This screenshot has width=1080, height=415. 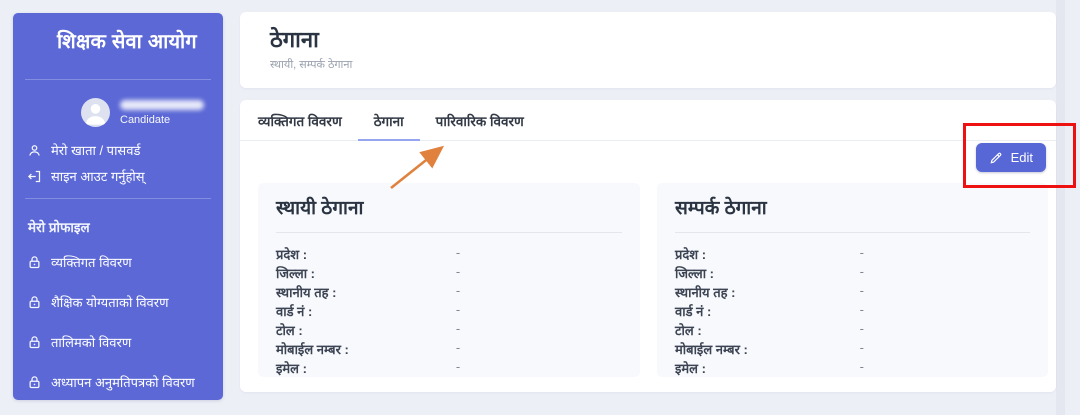 I want to click on sidebar-item-label: शैक्षिक योग्यताको विवरण, so click(x=110, y=302).